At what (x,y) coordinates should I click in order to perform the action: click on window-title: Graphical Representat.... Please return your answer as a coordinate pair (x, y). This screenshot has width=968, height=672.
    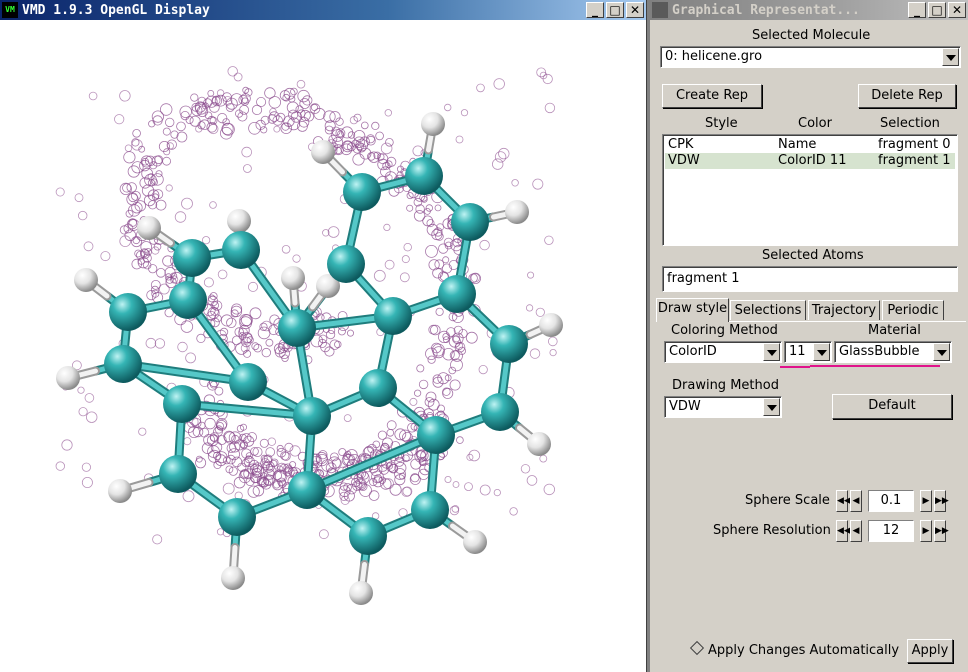
    Looking at the image, I should click on (766, 10).